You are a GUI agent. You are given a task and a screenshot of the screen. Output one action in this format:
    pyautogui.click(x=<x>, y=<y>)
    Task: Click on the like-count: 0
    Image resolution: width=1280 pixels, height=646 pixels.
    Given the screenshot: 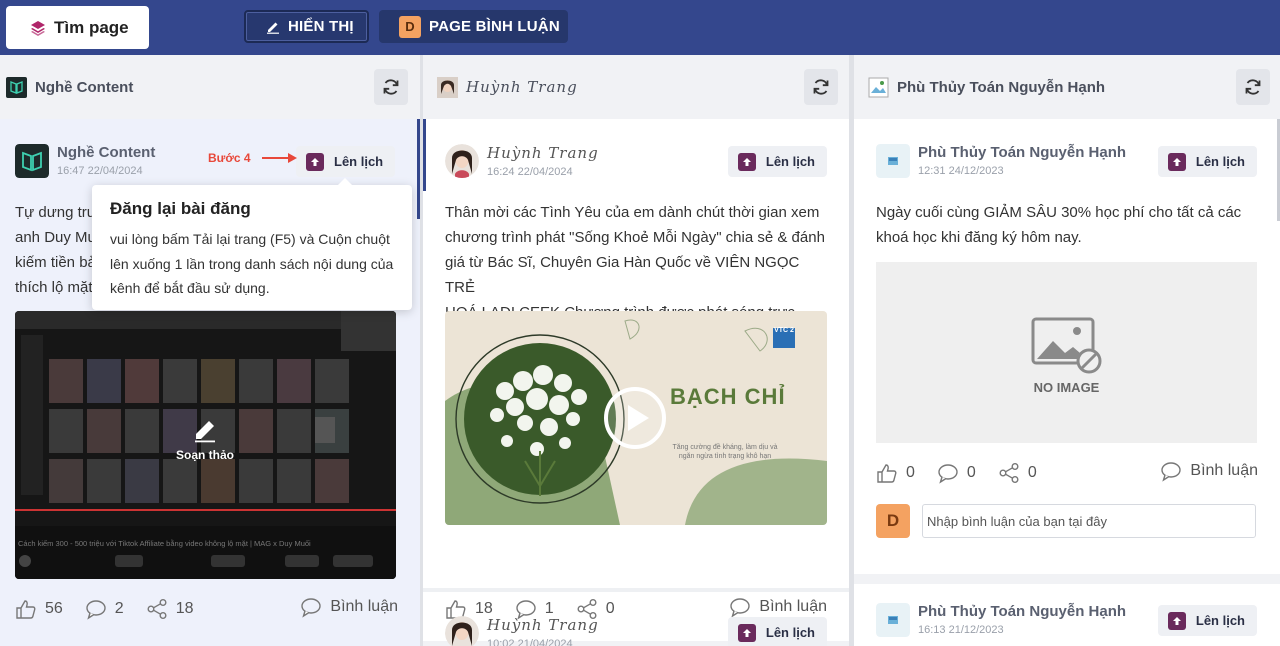 What is the action you would take?
    pyautogui.click(x=910, y=472)
    